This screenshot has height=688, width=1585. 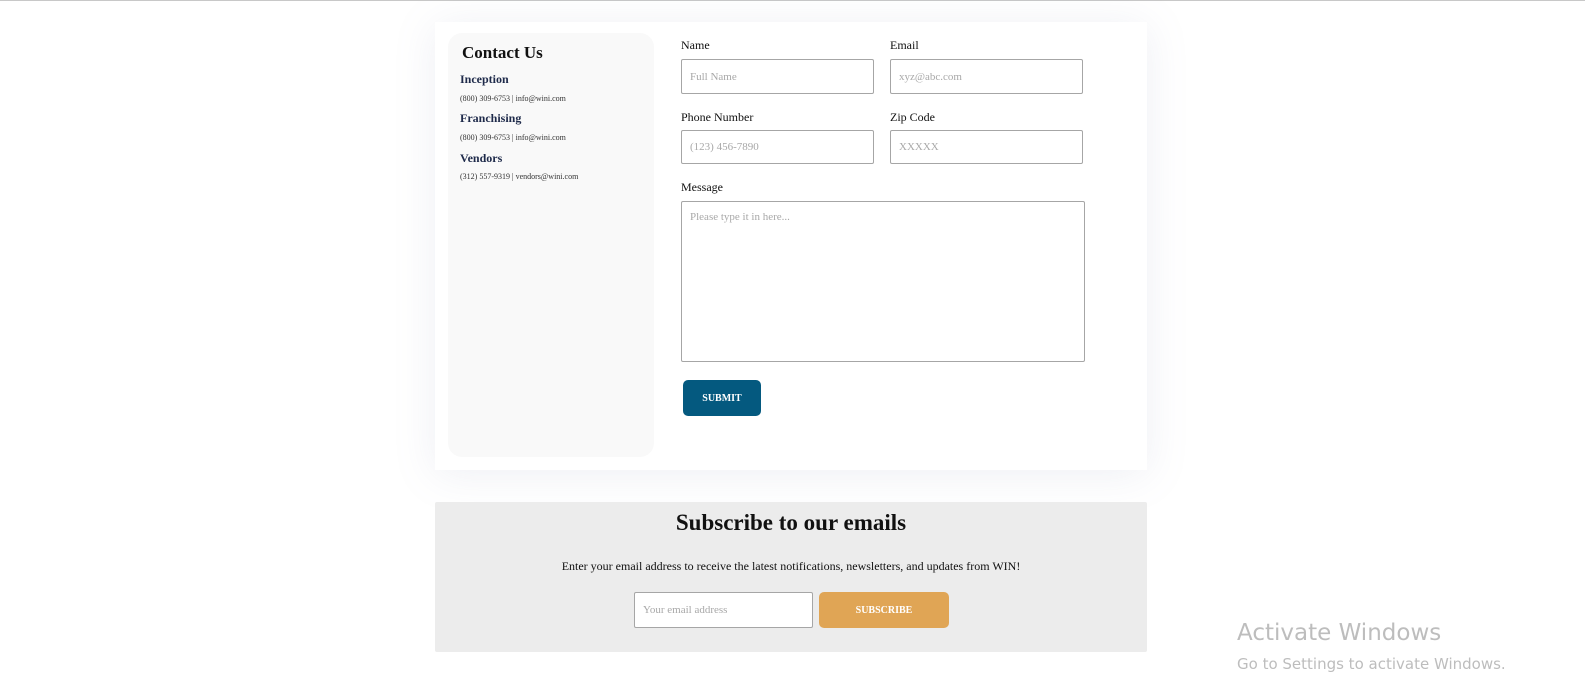 What do you see at coordinates (481, 158) in the screenshot?
I see `department-heading-vendors: Vendors` at bounding box center [481, 158].